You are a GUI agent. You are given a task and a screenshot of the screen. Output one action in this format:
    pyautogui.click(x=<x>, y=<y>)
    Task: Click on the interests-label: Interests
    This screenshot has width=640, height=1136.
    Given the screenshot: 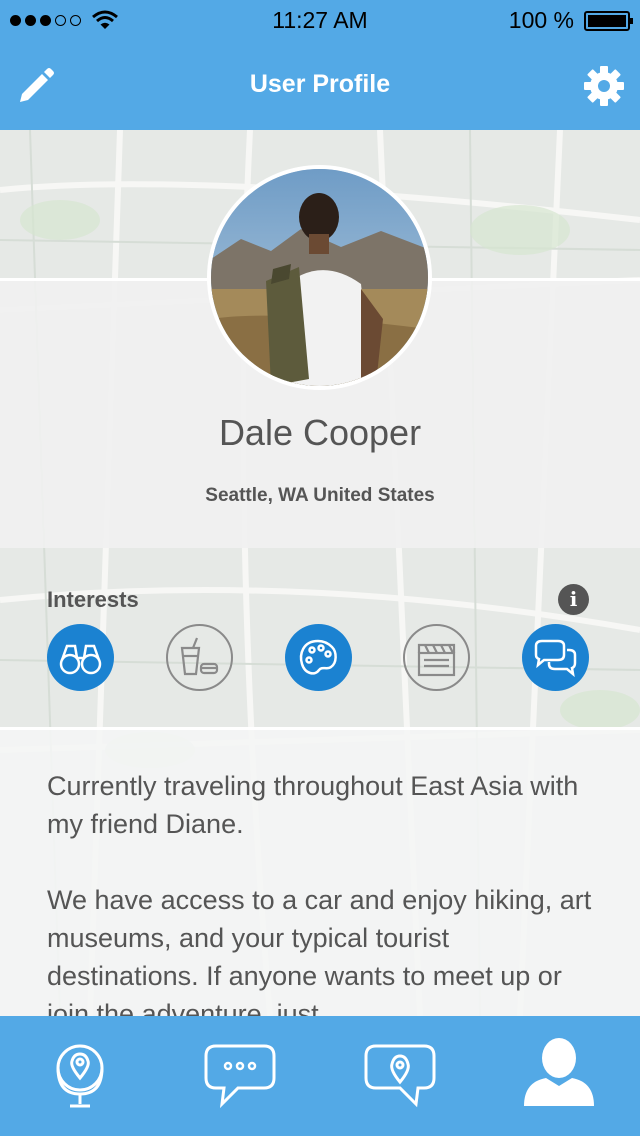 What is the action you would take?
    pyautogui.click(x=93, y=599)
    